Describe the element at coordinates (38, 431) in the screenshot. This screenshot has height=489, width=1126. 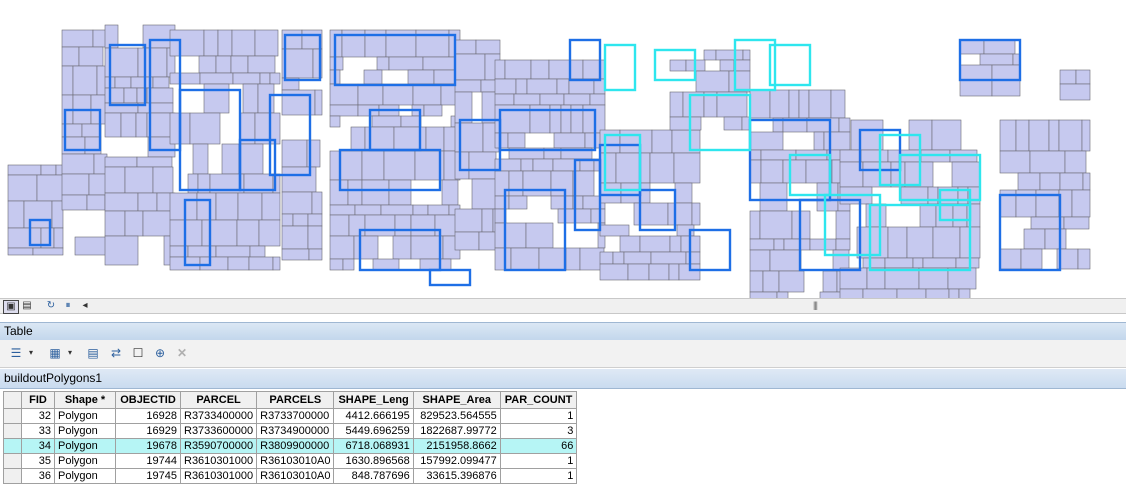
I see `cell-fid: 33` at that location.